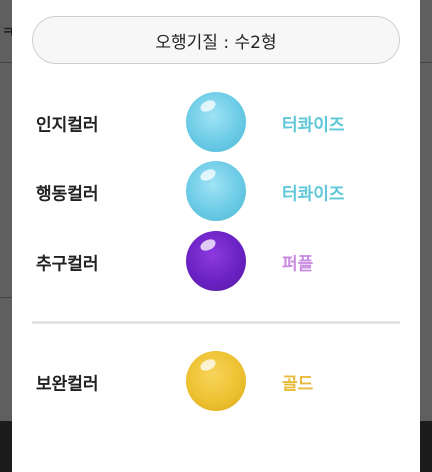 The image size is (432, 472). I want to click on row-label: 인지컬러, so click(67, 125).